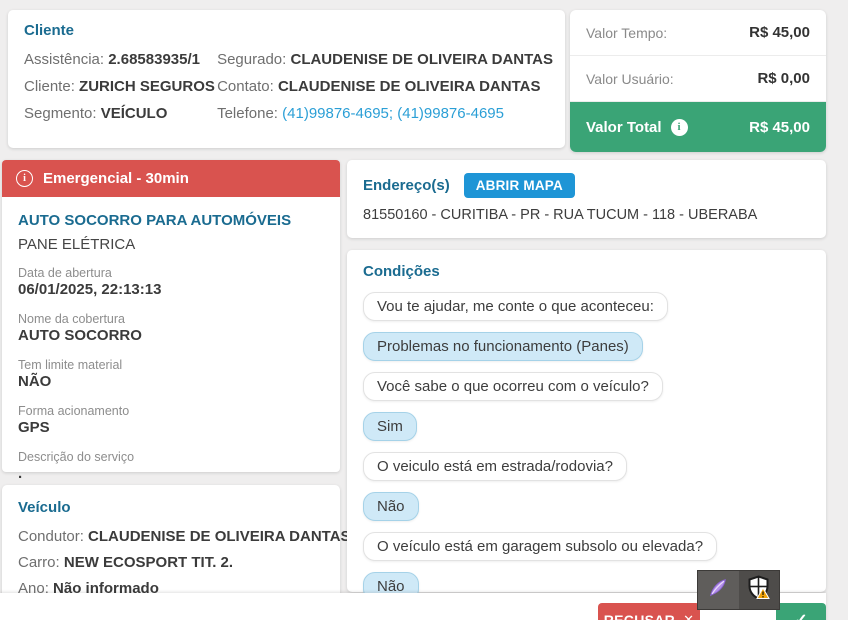 Image resolution: width=848 pixels, height=620 pixels. Describe the element at coordinates (76, 457) in the screenshot. I see `field-label: Descrição do serviço` at that location.